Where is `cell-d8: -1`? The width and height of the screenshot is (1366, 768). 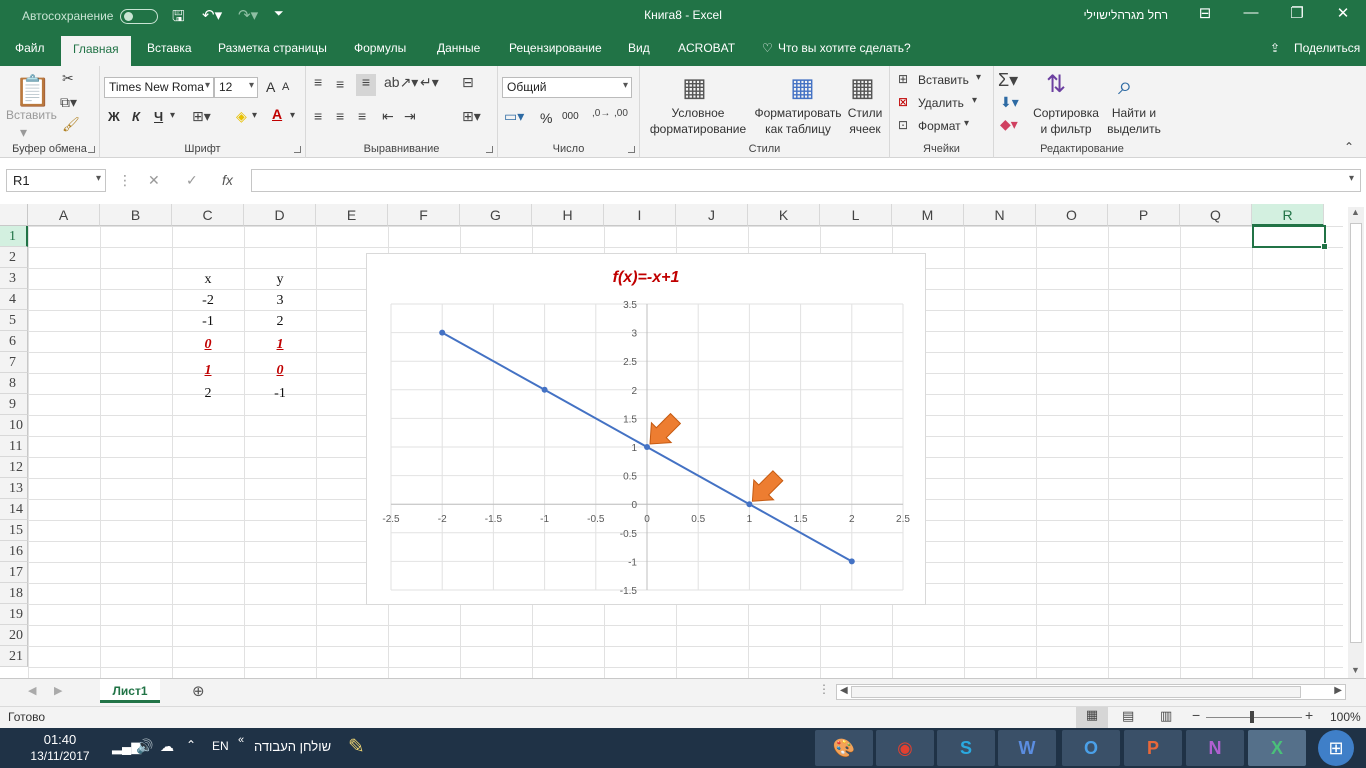 cell-d8: -1 is located at coordinates (280, 393).